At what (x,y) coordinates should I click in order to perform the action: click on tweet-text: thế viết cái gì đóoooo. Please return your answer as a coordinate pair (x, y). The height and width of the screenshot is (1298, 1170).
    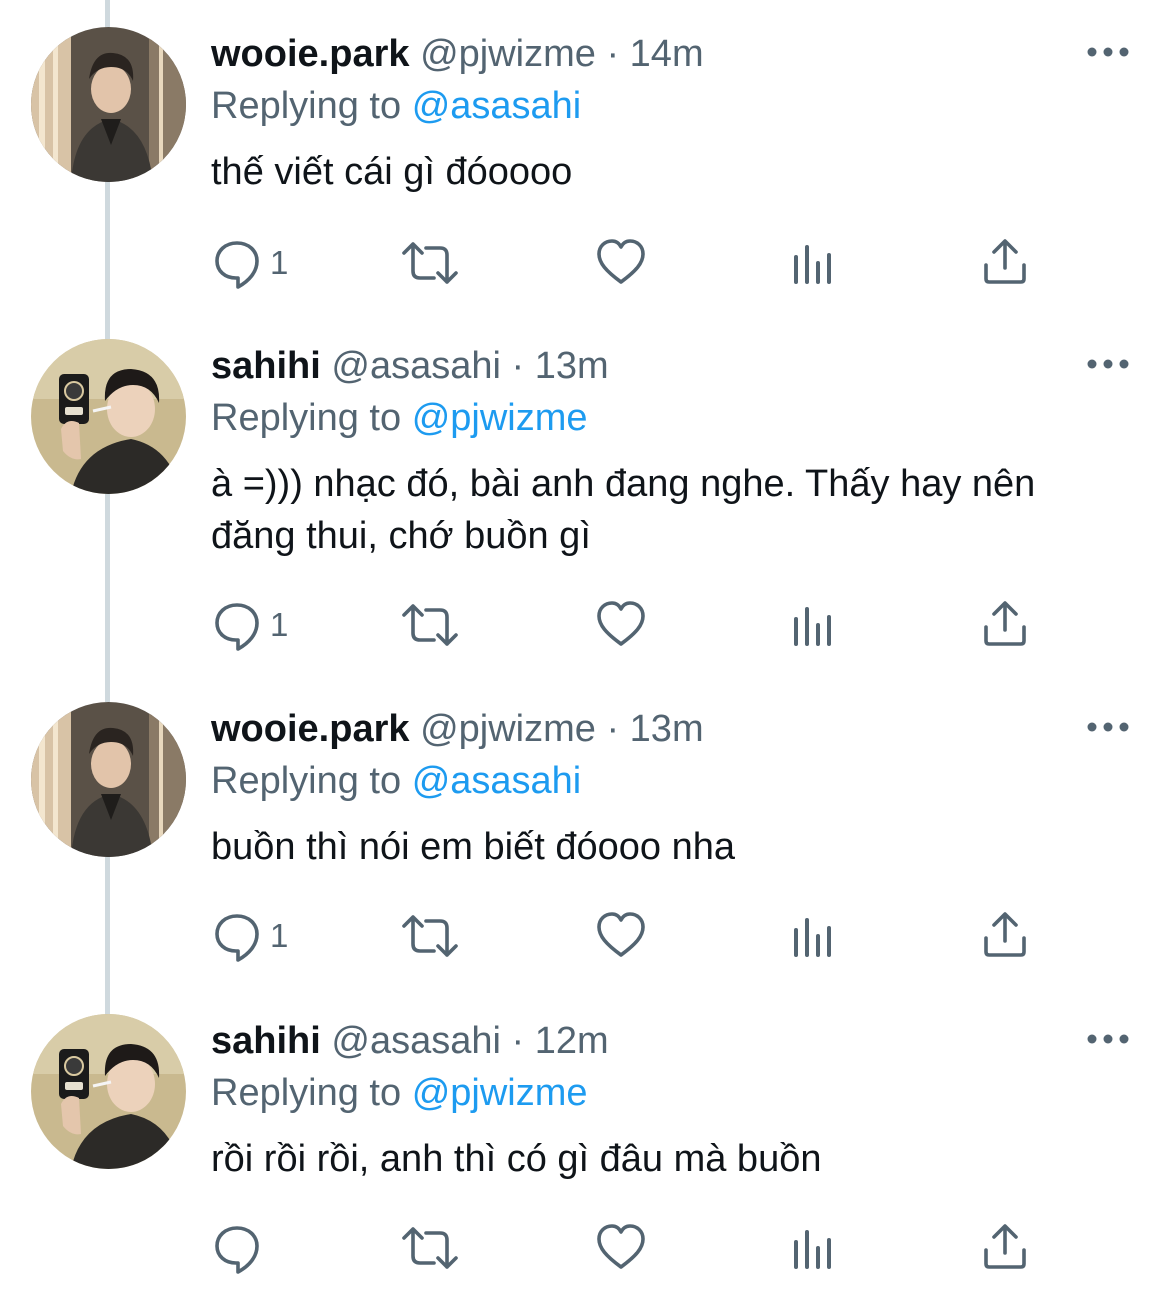
    Looking at the image, I should click on (392, 172).